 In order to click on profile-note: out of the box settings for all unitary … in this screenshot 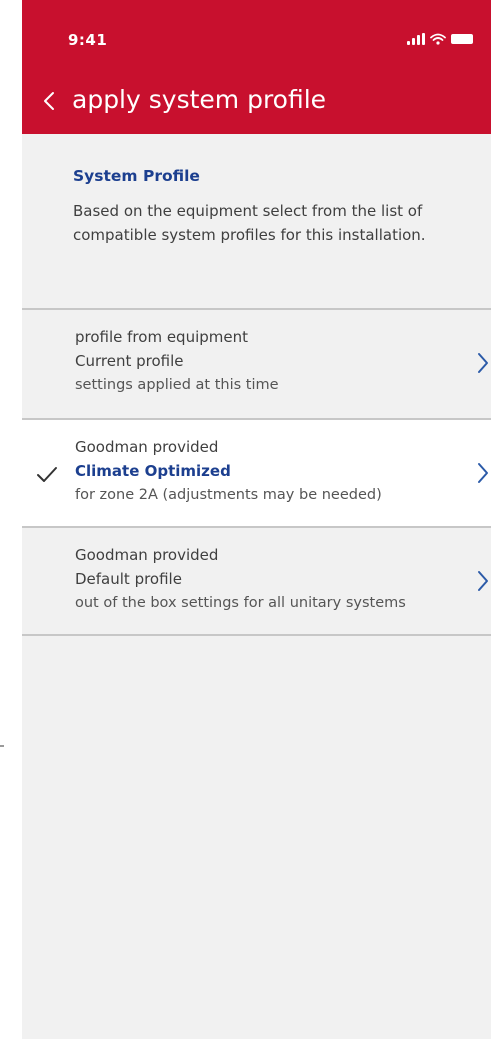, I will do `click(240, 603)`.